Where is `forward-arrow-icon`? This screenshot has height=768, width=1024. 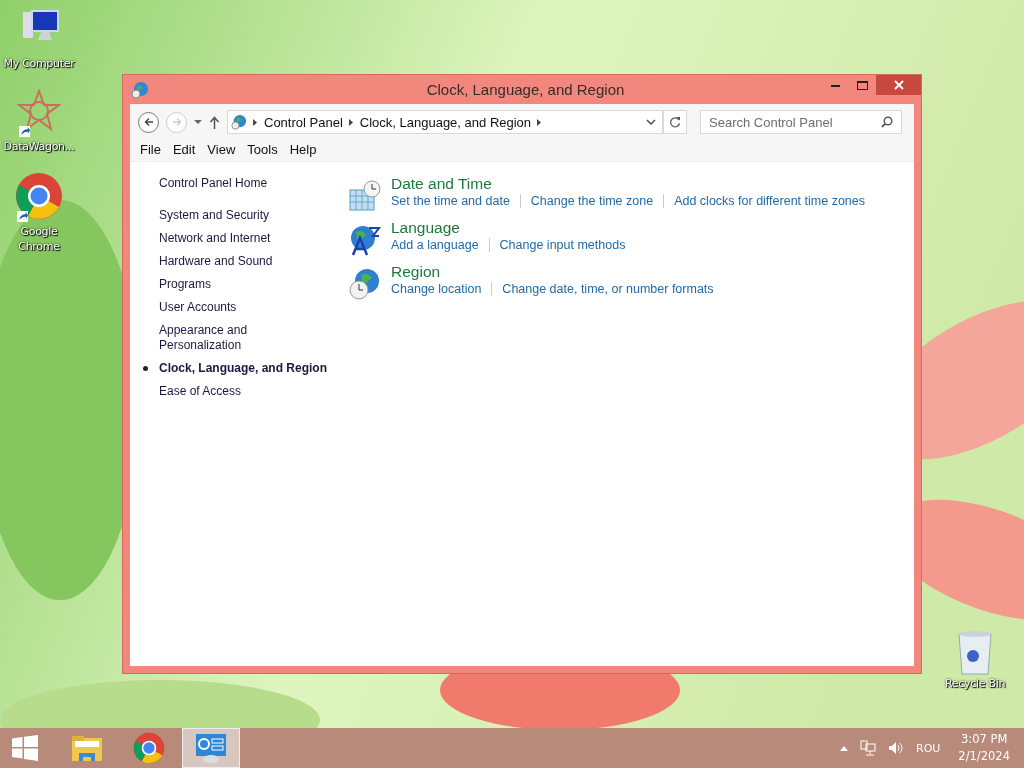 forward-arrow-icon is located at coordinates (176, 122).